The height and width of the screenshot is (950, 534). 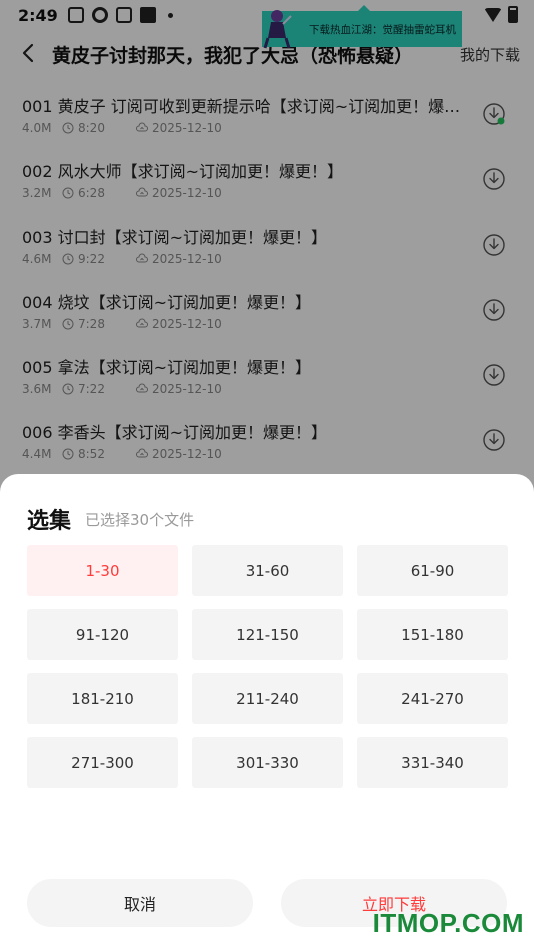 I want to click on watermark: ITMOP.COM, so click(x=448, y=923).